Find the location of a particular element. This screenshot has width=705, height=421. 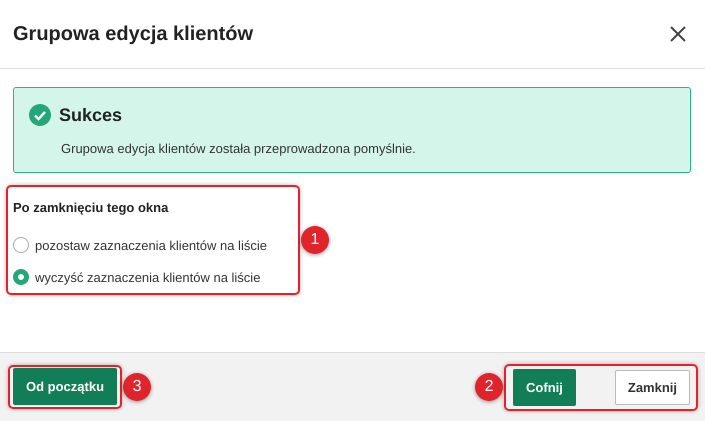

number-badge: 2 is located at coordinates (489, 387).